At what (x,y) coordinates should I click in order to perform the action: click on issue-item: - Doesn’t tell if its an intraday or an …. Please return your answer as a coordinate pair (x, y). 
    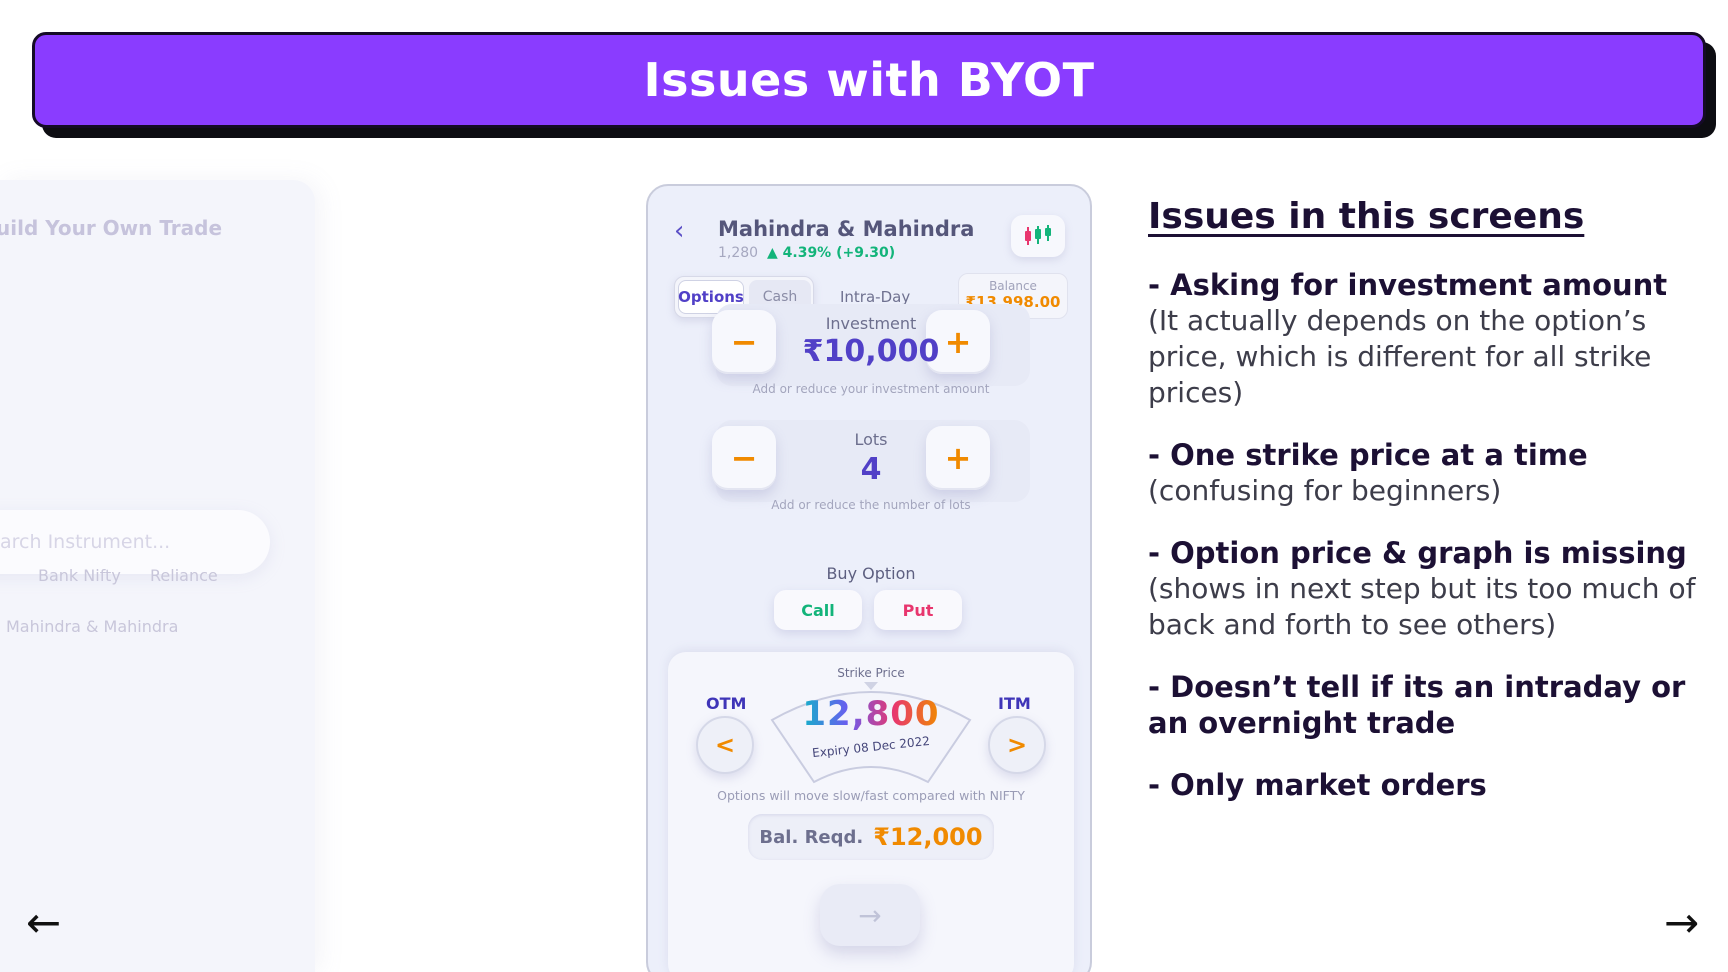
    Looking at the image, I should click on (1428, 705).